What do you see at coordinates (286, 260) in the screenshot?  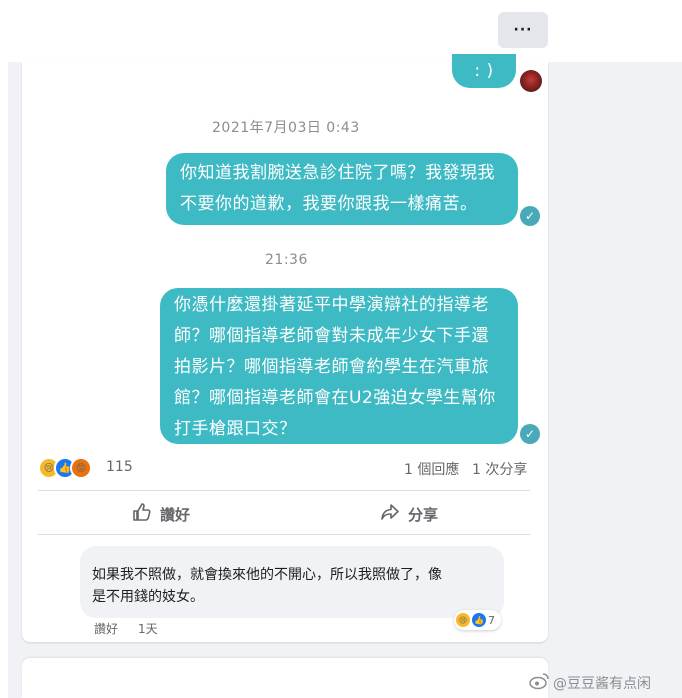 I see `timestamp: 21:36` at bounding box center [286, 260].